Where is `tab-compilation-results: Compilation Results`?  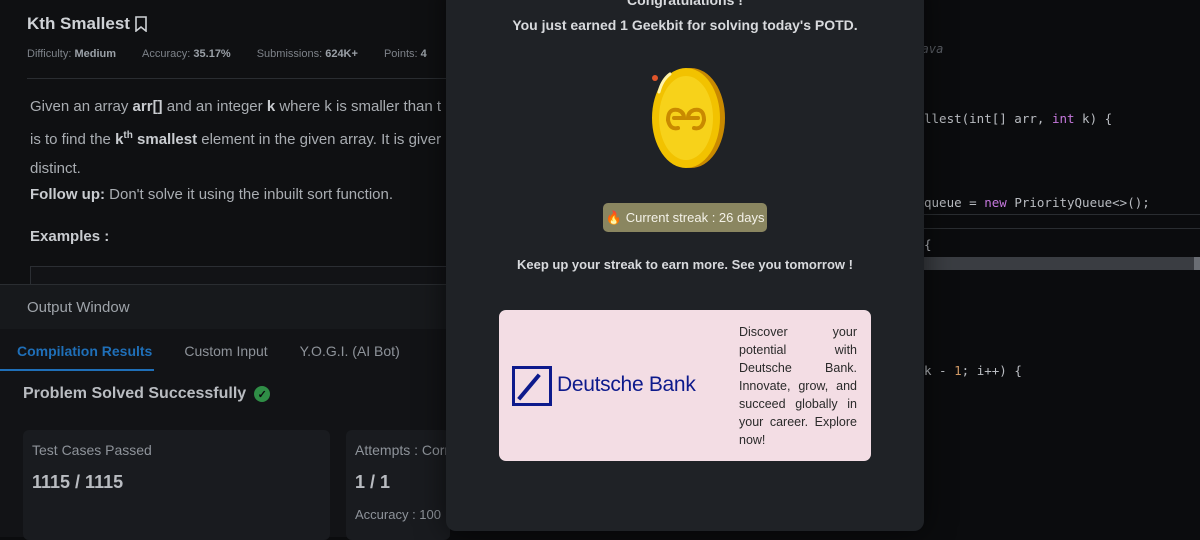 tab-compilation-results: Compilation Results is located at coordinates (77, 357).